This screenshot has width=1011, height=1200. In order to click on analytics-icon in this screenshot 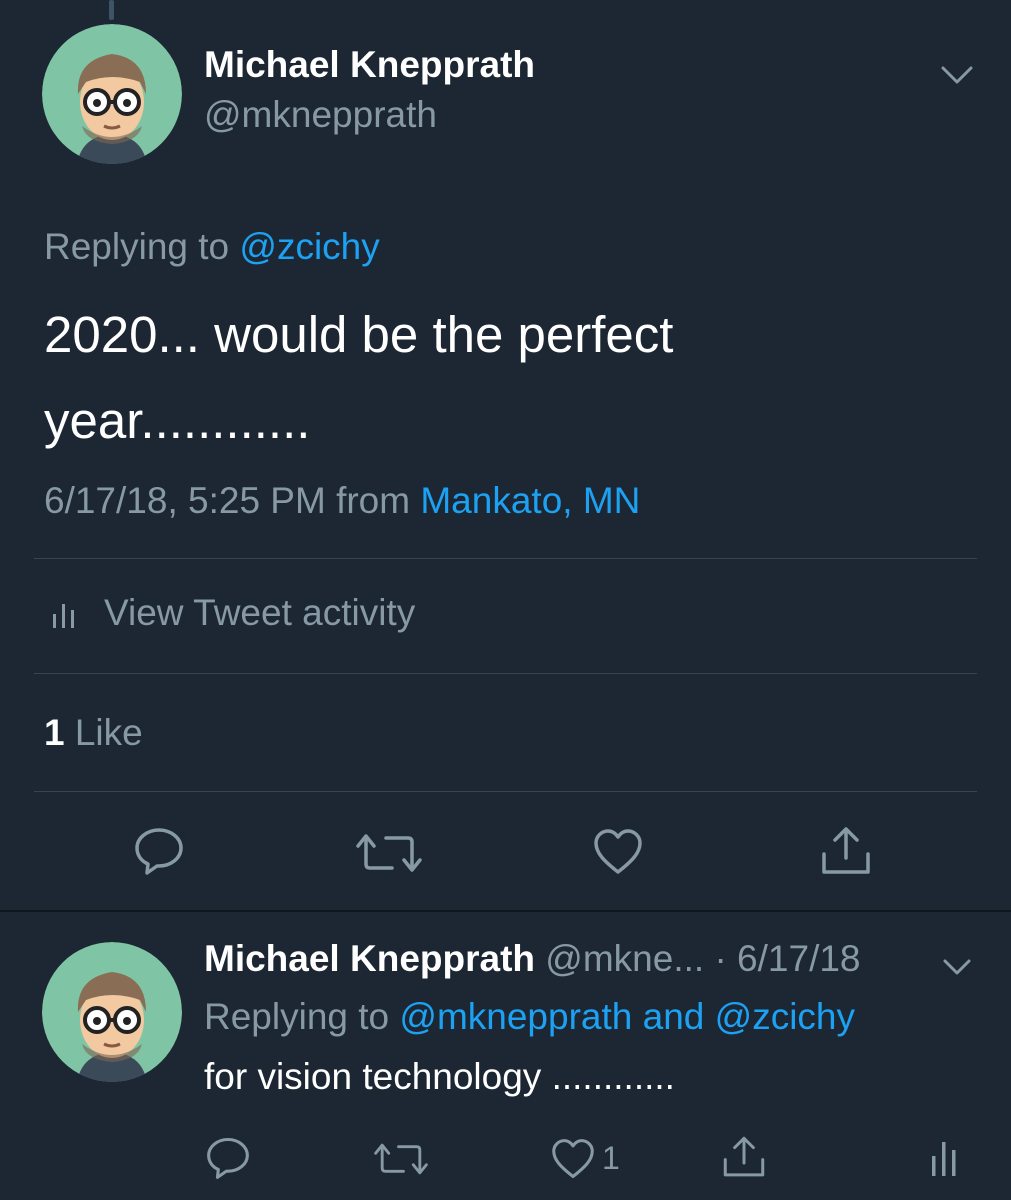, I will do `click(944, 1158)`.